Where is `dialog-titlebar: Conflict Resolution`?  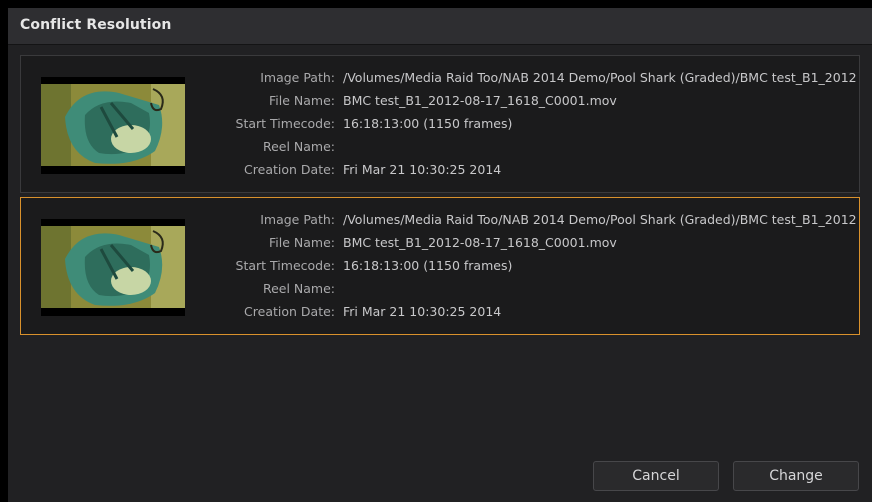 dialog-titlebar: Conflict Resolution is located at coordinates (440, 26).